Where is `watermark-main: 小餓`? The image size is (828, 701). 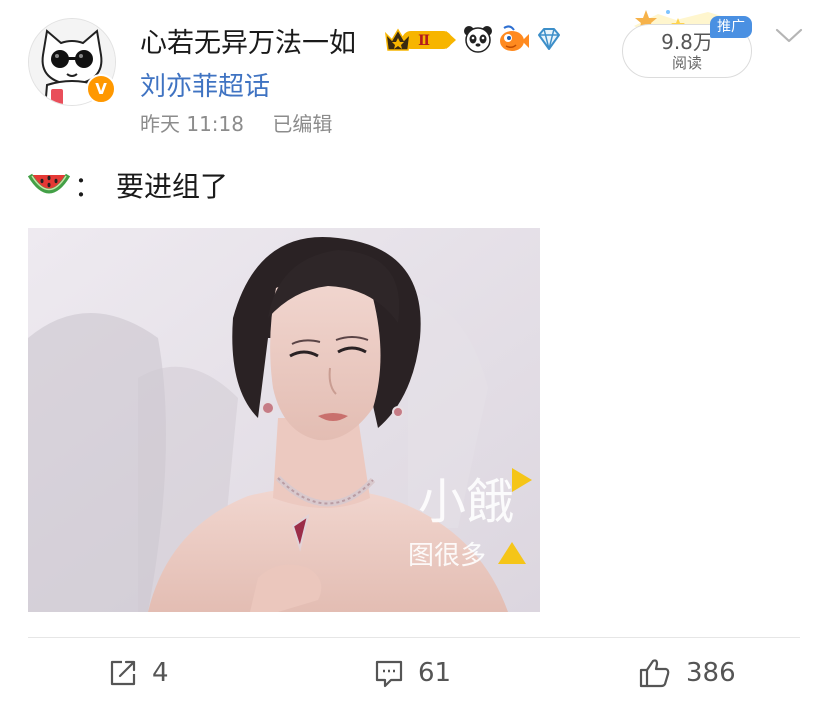 watermark-main: 小餓 is located at coordinates (466, 502).